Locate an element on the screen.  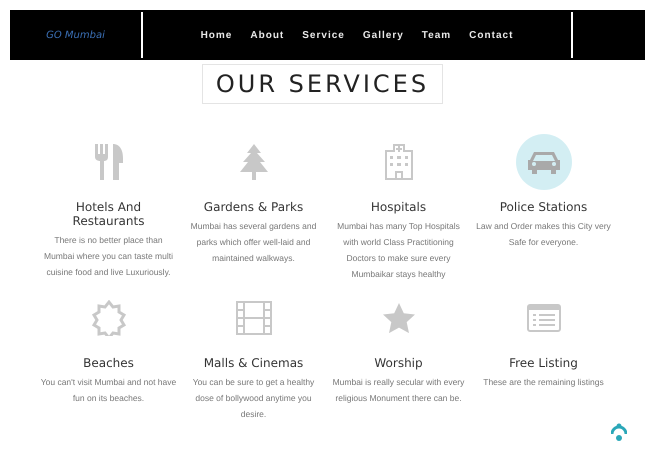
service-title: Gardens & Parks is located at coordinates (253, 207).